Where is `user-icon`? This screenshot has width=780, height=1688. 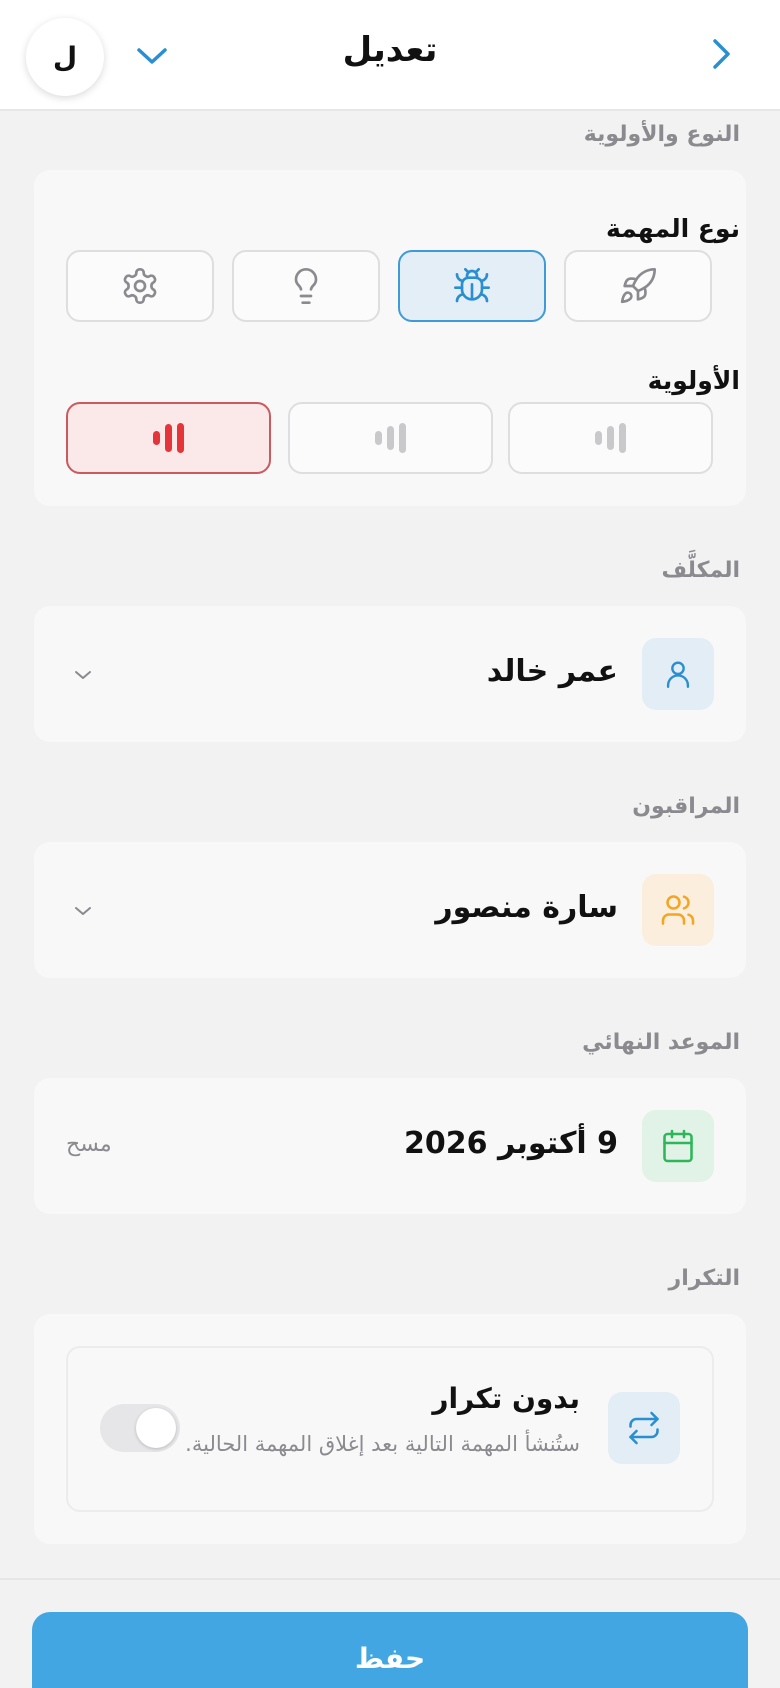
user-icon is located at coordinates (678, 674).